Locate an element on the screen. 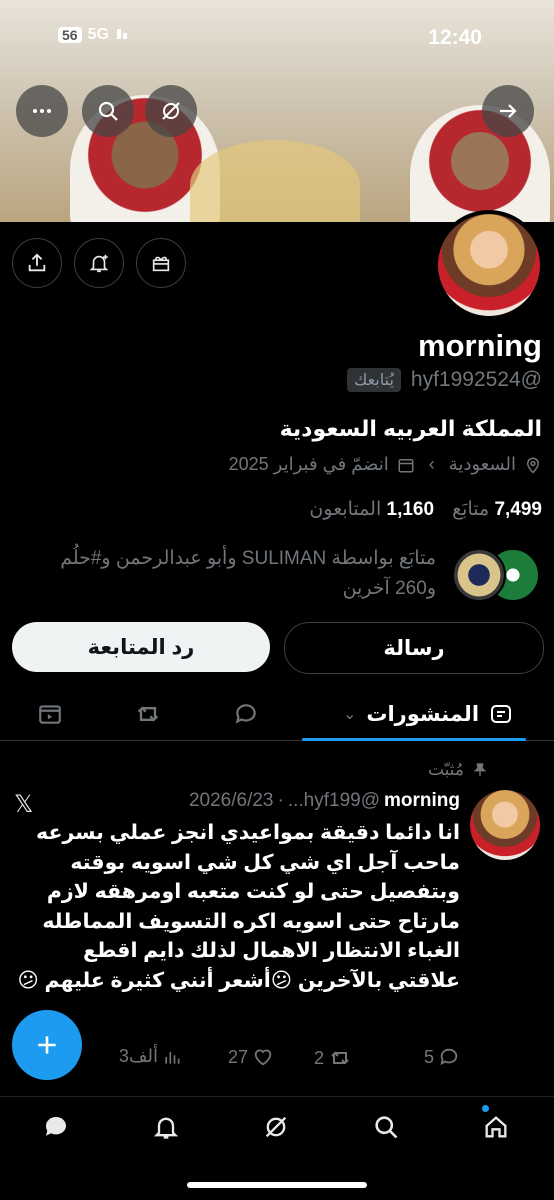 The image size is (554, 1200). like-count: 27 is located at coordinates (237, 1056).